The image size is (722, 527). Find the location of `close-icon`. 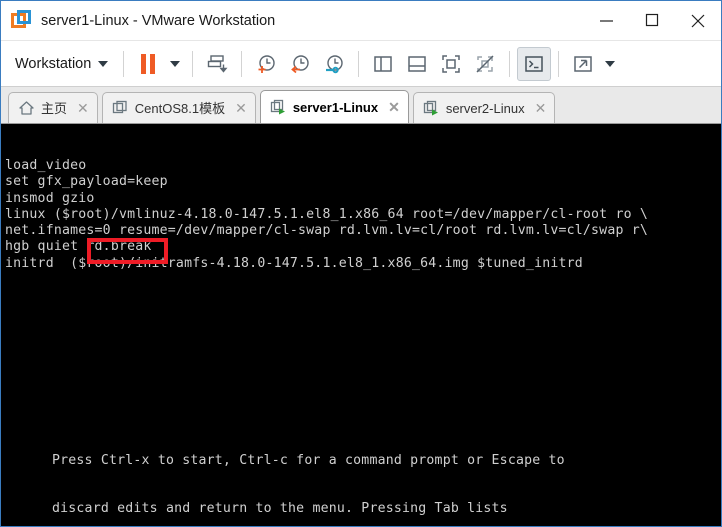

close-icon is located at coordinates (698, 20).